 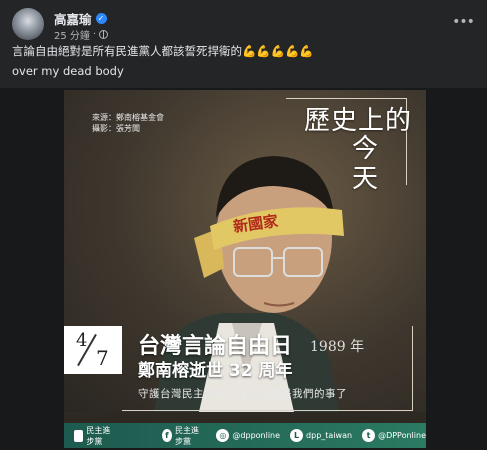 I want to click on source-line1: 來源：鄭南榕基金會, so click(x=128, y=117).